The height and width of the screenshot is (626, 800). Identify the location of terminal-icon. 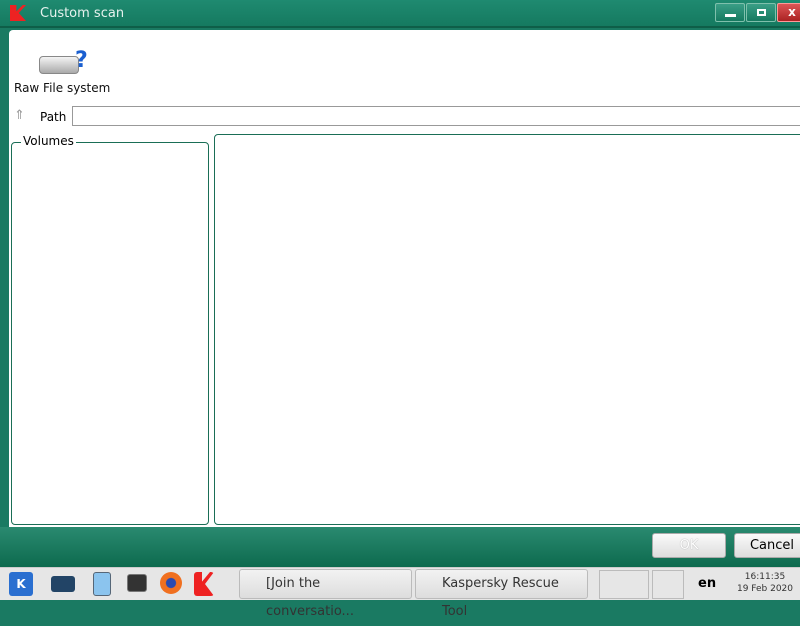
(137, 583).